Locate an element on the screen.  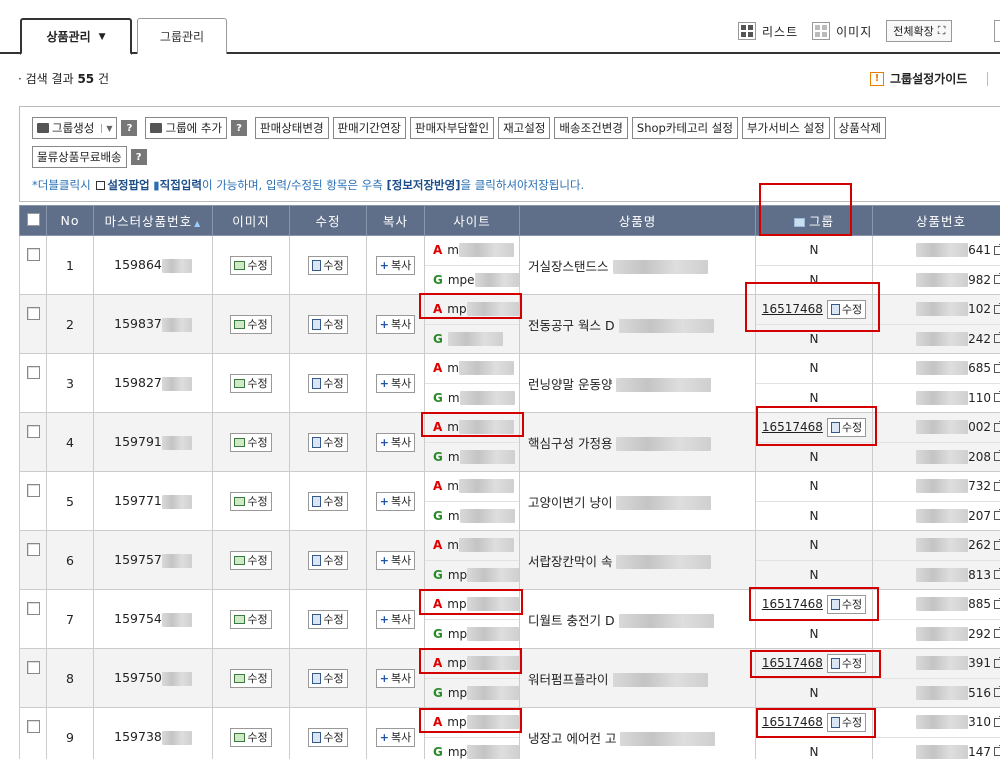
add-to-group-button: 그룹에 추가 is located at coordinates (186, 128).